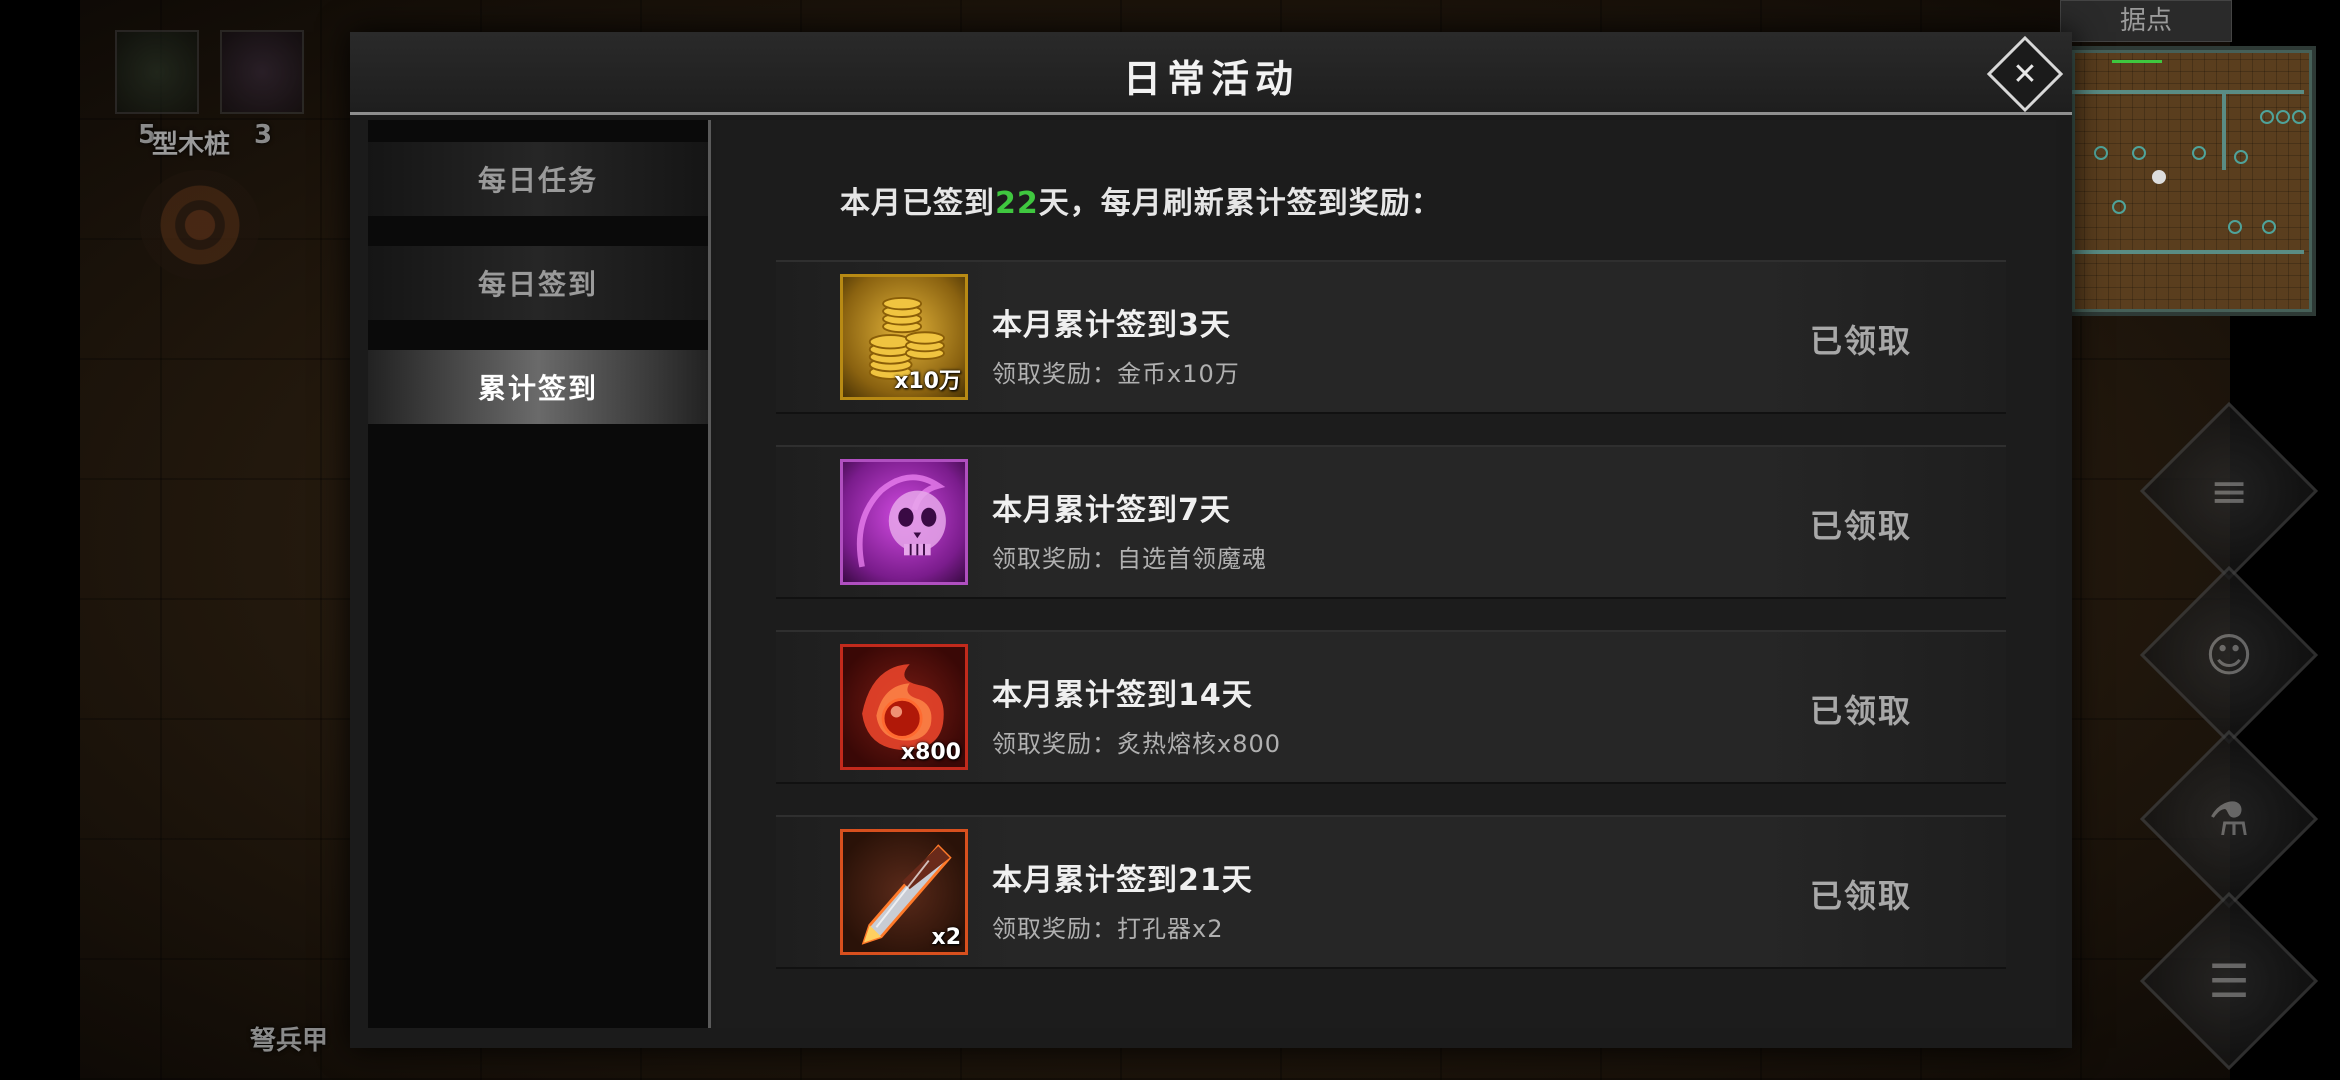  I want to click on reward-row: 本月累计签到7天 领取奖励：自选首领魔魂 已领取, so click(1391, 522).